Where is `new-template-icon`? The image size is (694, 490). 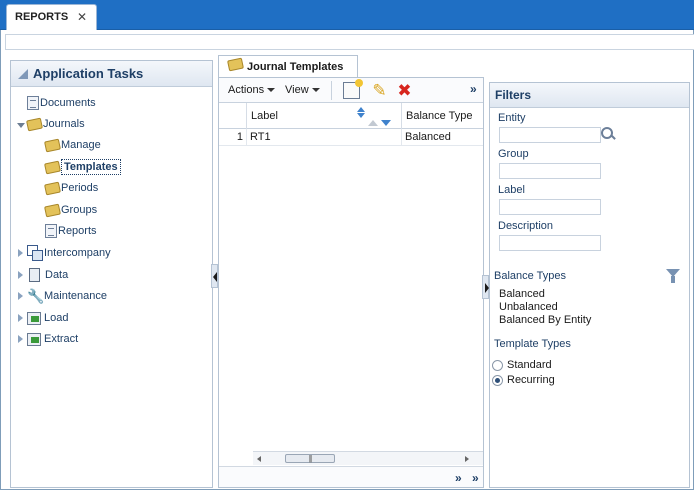 new-template-icon is located at coordinates (353, 89).